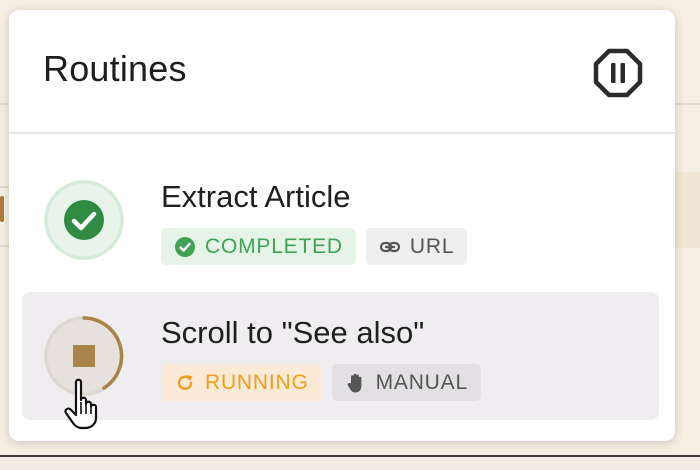  What do you see at coordinates (293, 332) in the screenshot?
I see `routine-name: Scroll to "See also"` at bounding box center [293, 332].